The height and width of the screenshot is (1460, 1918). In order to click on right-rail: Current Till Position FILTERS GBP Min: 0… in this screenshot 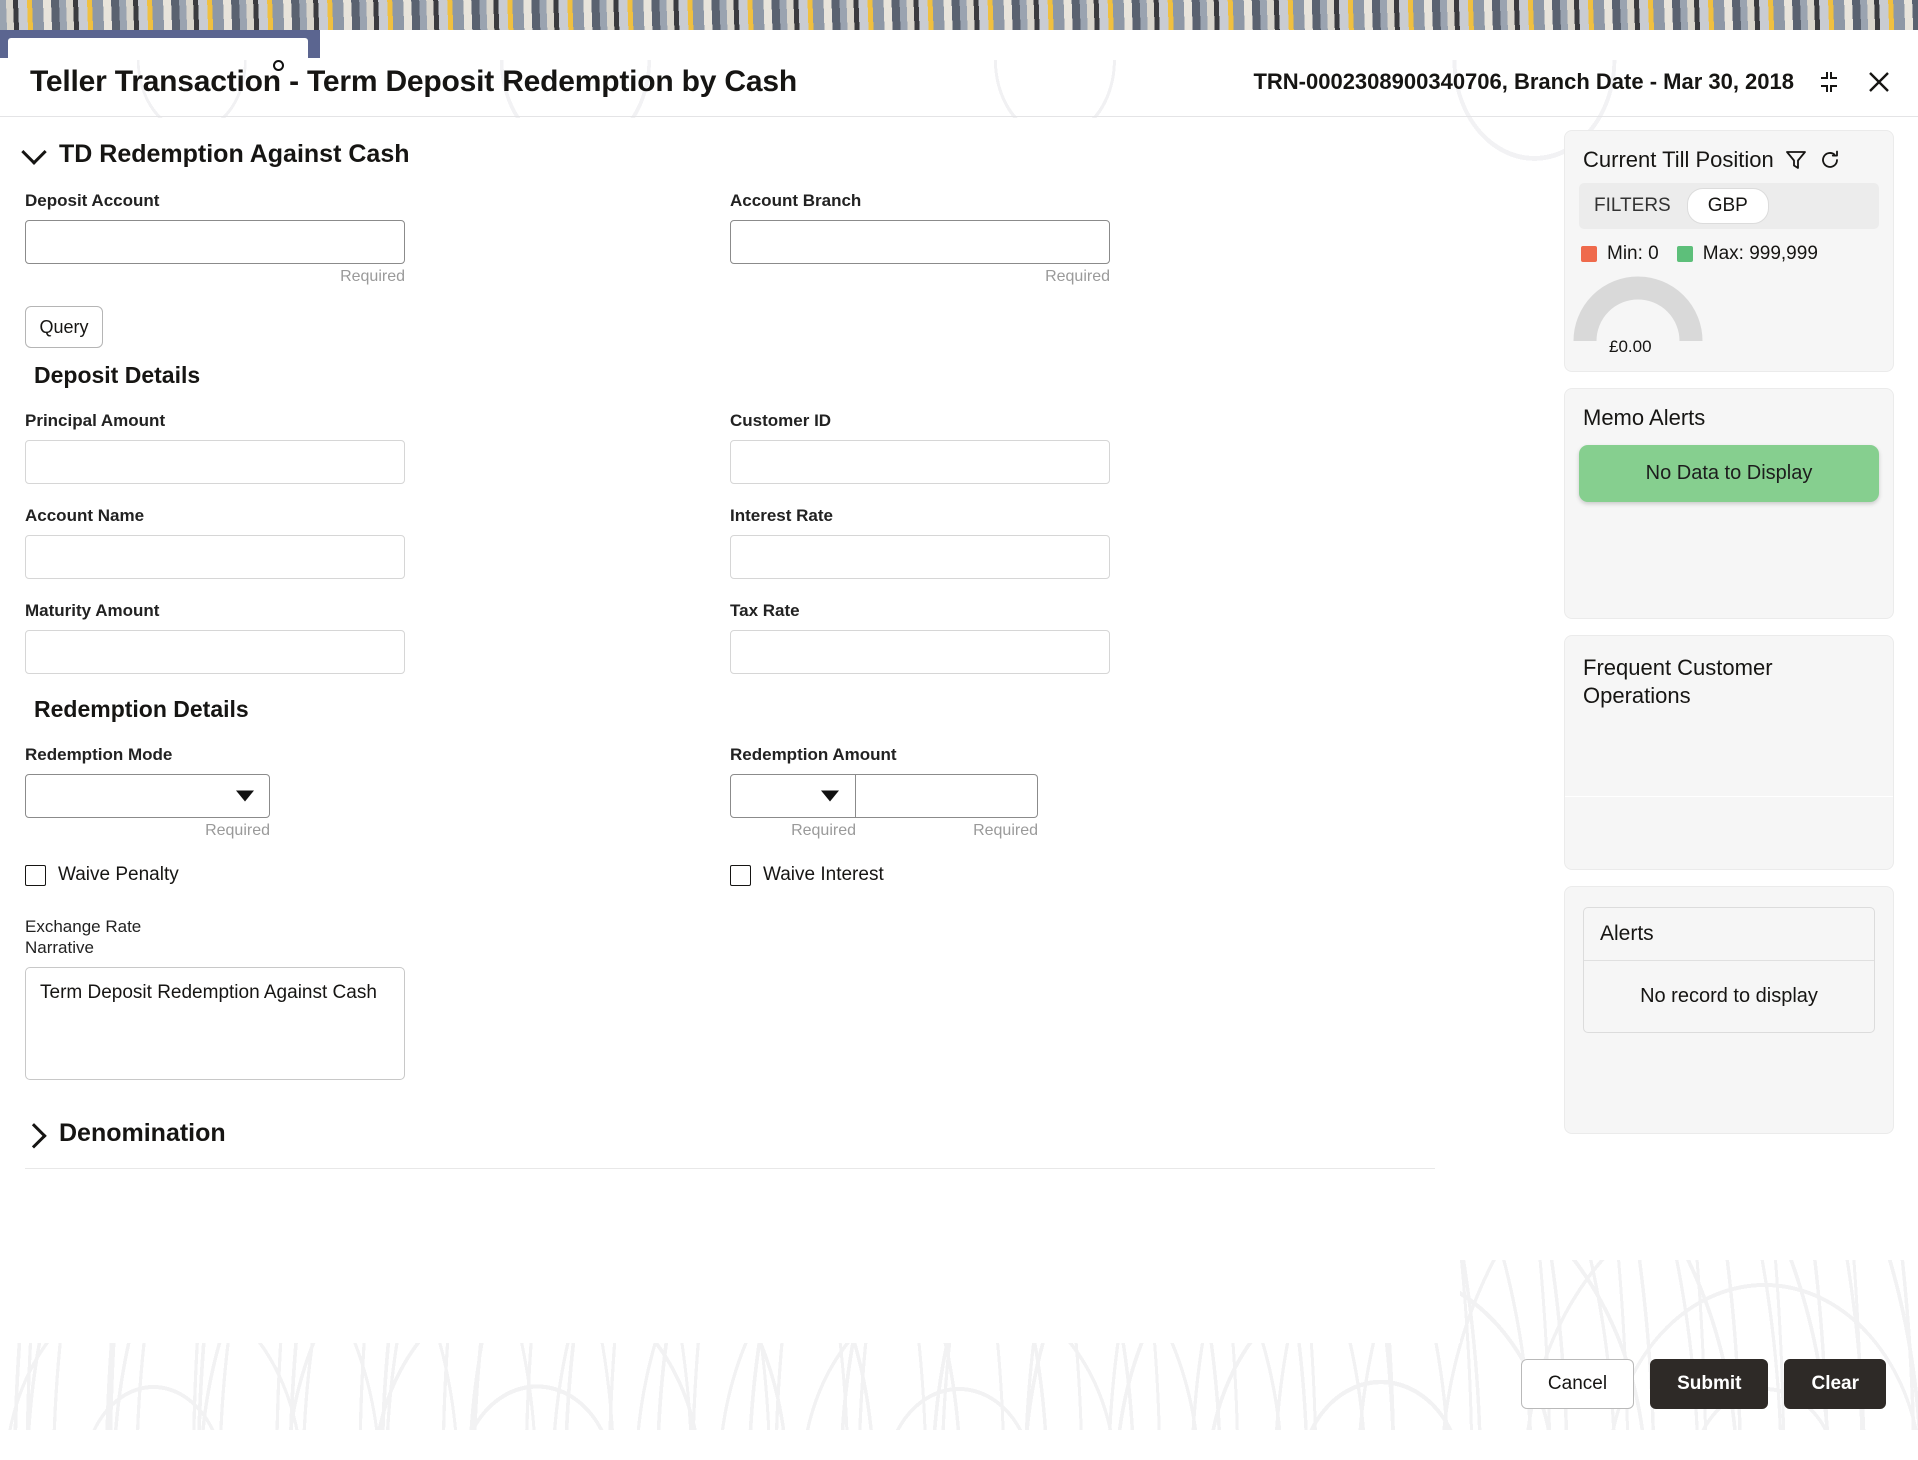, I will do `click(1729, 640)`.